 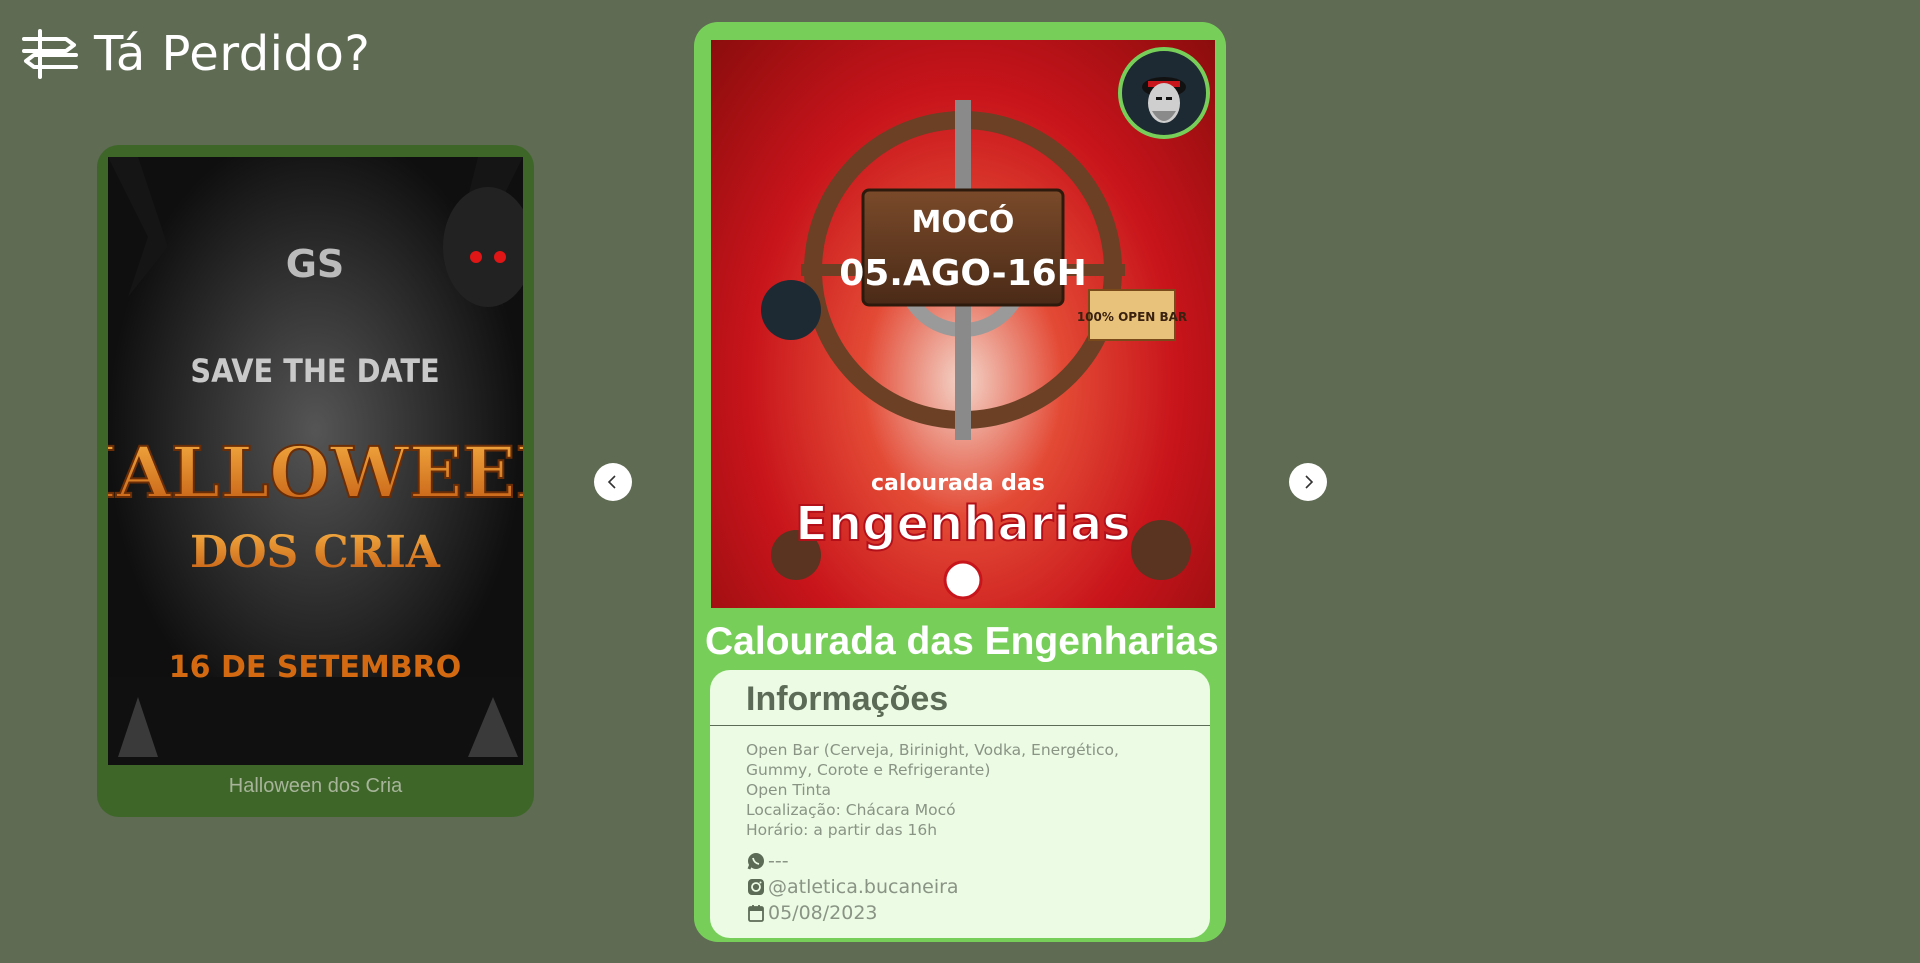 I want to click on whatsapp-value: ---, so click(x=778, y=861).